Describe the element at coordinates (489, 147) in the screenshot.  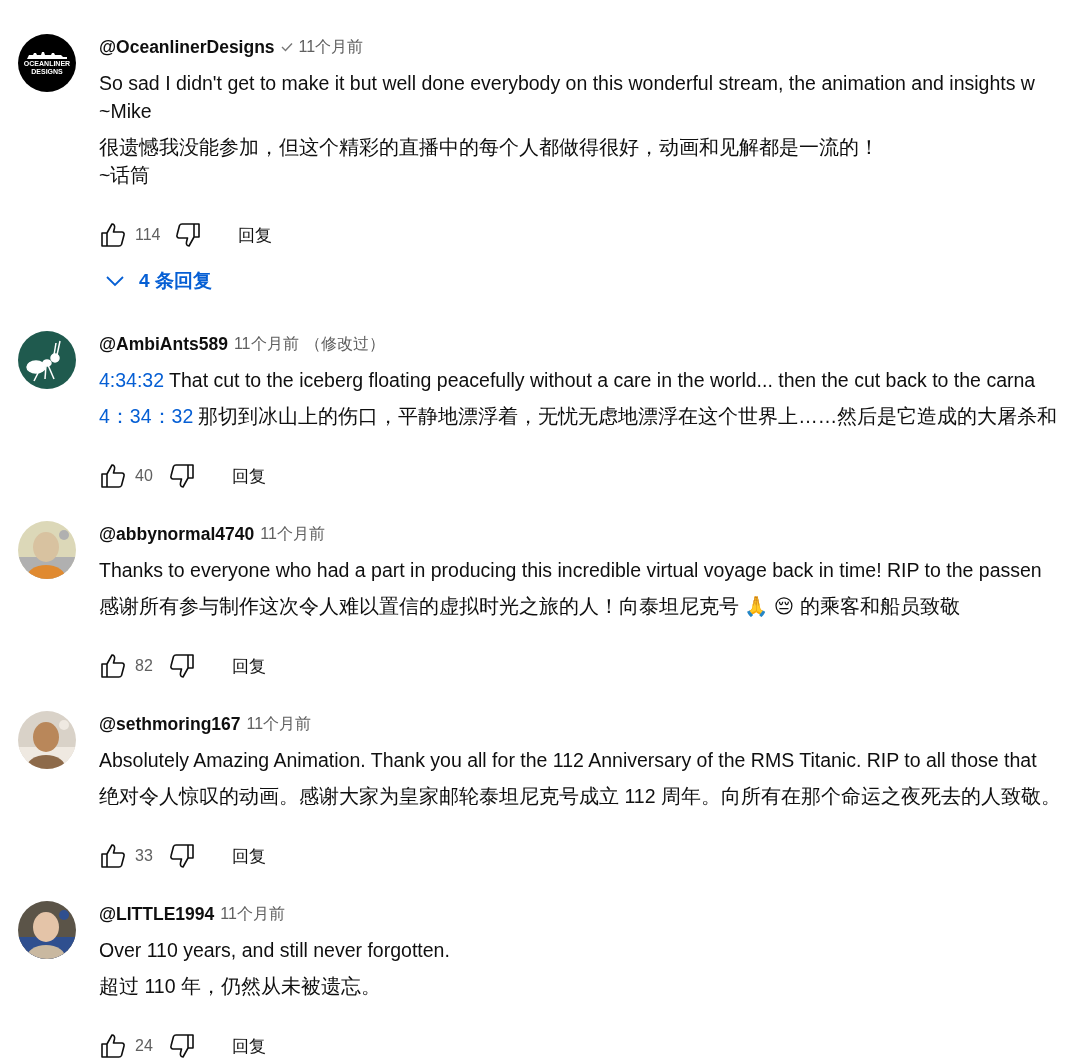
I see `comment-text: 很遗憾我没能参加，但这个精彩的直播中的每个人都做得很好，动画和见解都是一流的！` at that location.